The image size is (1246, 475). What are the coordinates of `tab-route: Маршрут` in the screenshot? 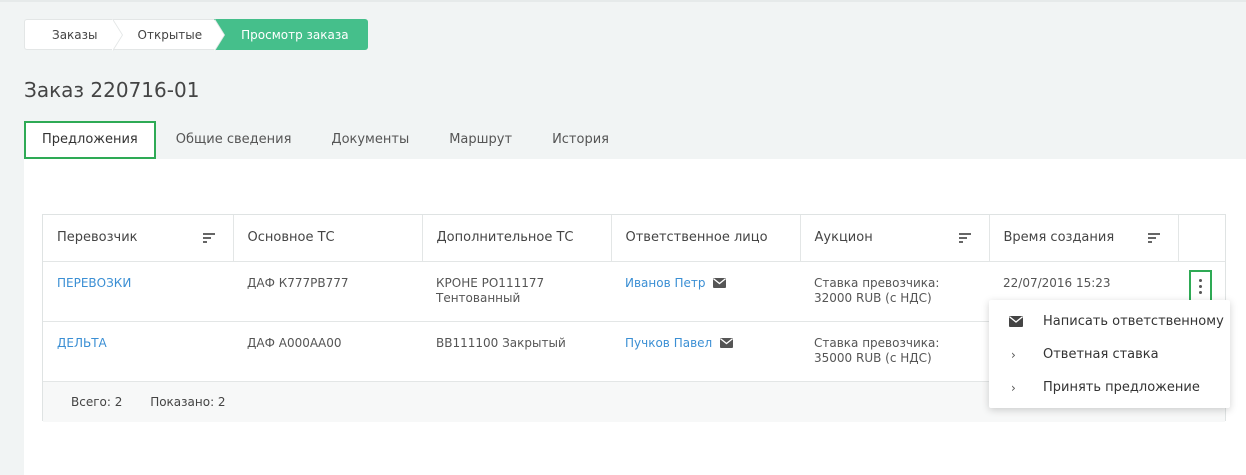 It's located at (480, 140).